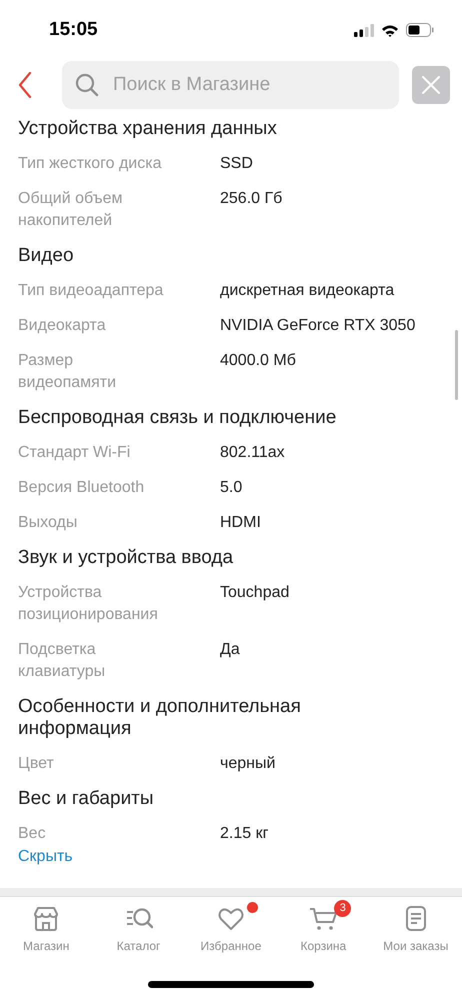 The width and height of the screenshot is (462, 1000). Describe the element at coordinates (307, 291) in the screenshot. I see `spec-value: дискретная видеокарта` at that location.